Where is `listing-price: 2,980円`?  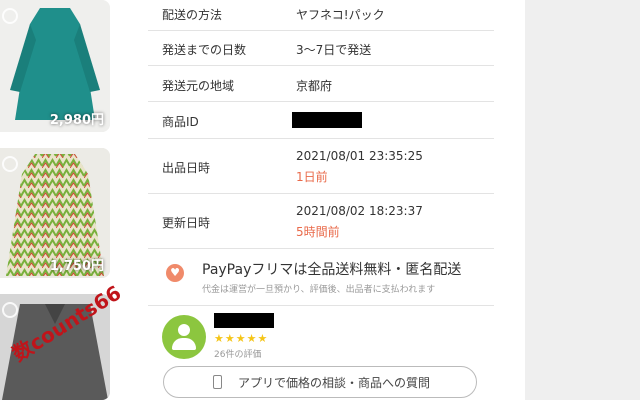
listing-price: 2,980円 is located at coordinates (76, 120).